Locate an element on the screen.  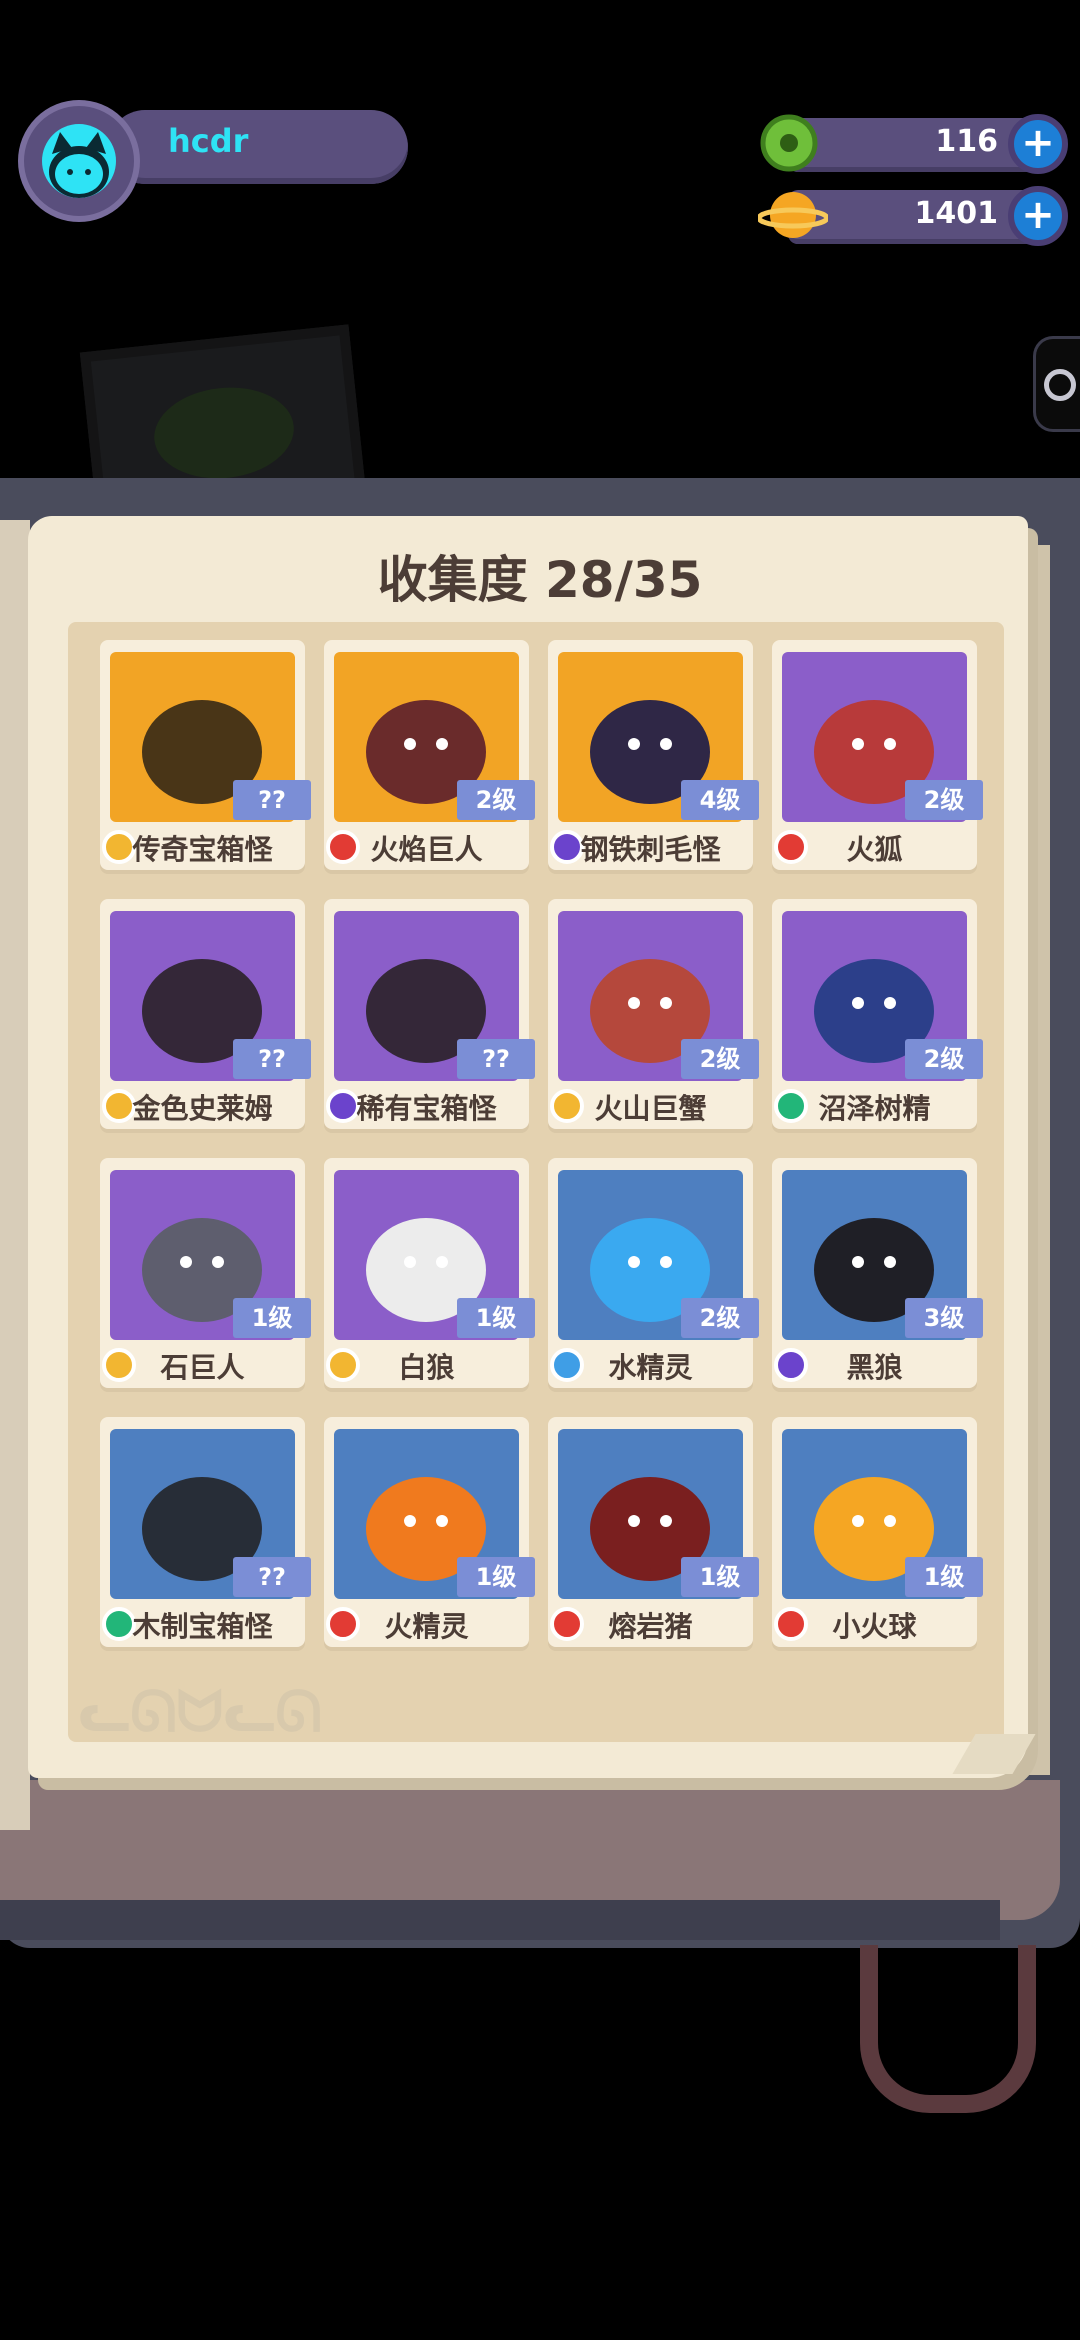
monster-card: 2级沼泽树精 is located at coordinates (877, 1014).